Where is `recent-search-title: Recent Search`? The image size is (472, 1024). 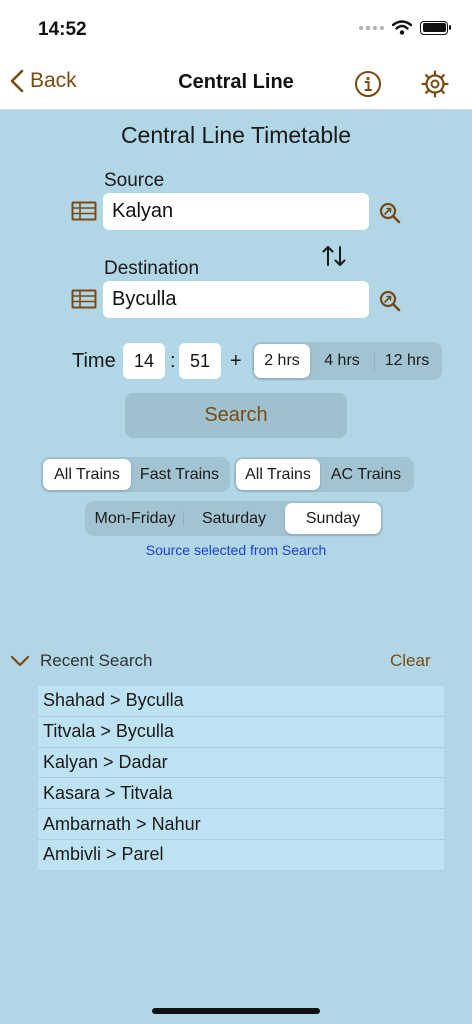
recent-search-title: Recent Search is located at coordinates (96, 660).